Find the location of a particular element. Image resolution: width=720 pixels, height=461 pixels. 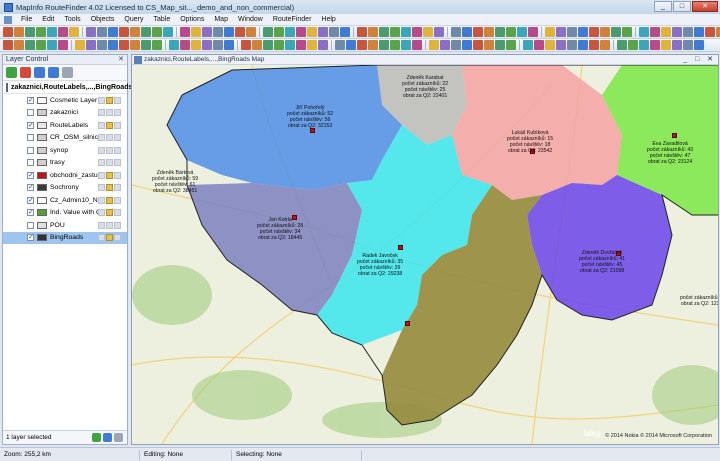

close-button: ✕ is located at coordinates (705, 6).